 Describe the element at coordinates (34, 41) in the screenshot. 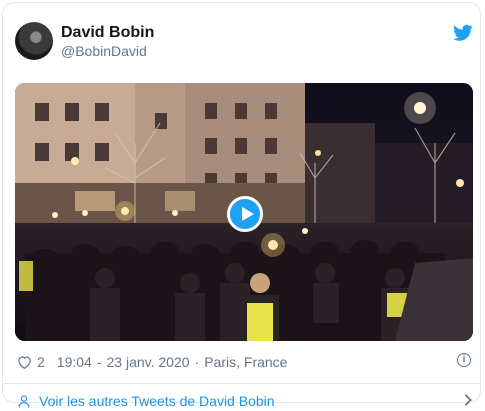

I see `avatar` at that location.